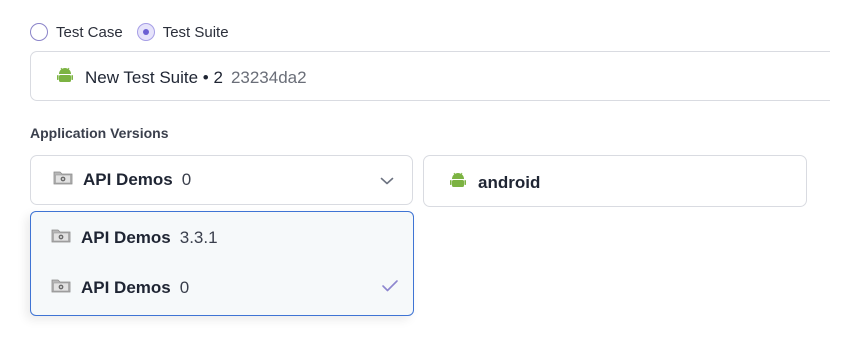 The image size is (847, 352). Describe the element at coordinates (198, 237) in the screenshot. I see `option-app-version: 3.3.1` at that location.